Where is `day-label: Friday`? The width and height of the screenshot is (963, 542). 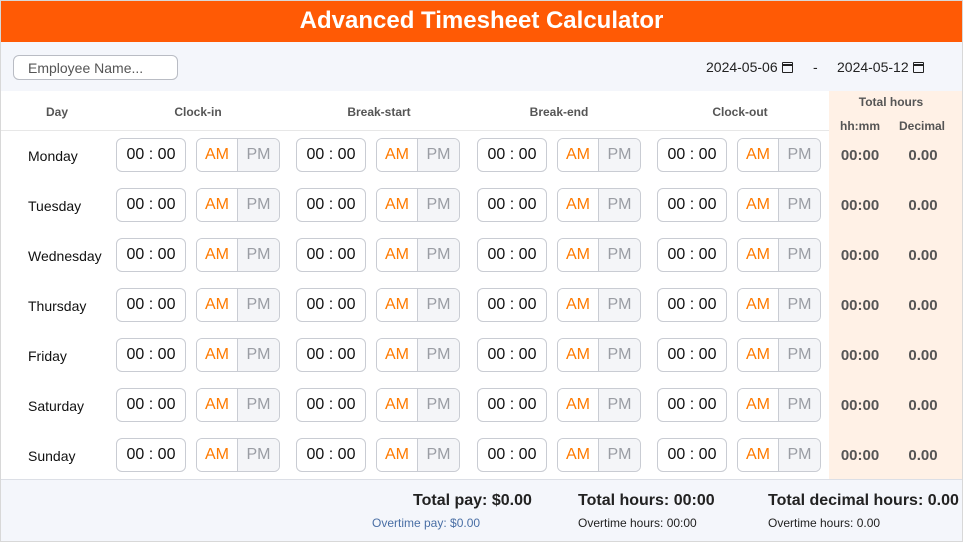
day-label: Friday is located at coordinates (47, 356).